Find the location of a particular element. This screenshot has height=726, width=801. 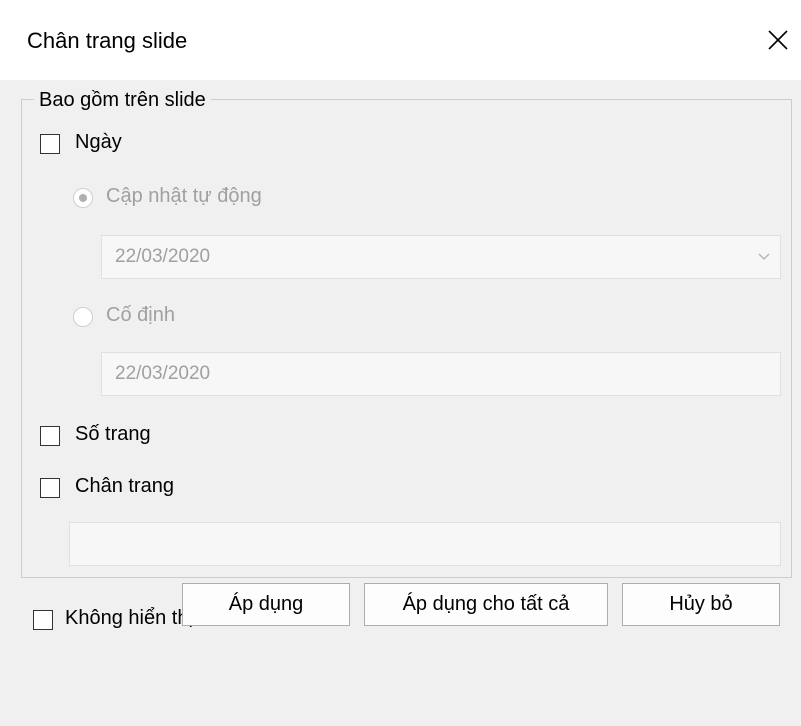

close-button is located at coordinates (778, 40).